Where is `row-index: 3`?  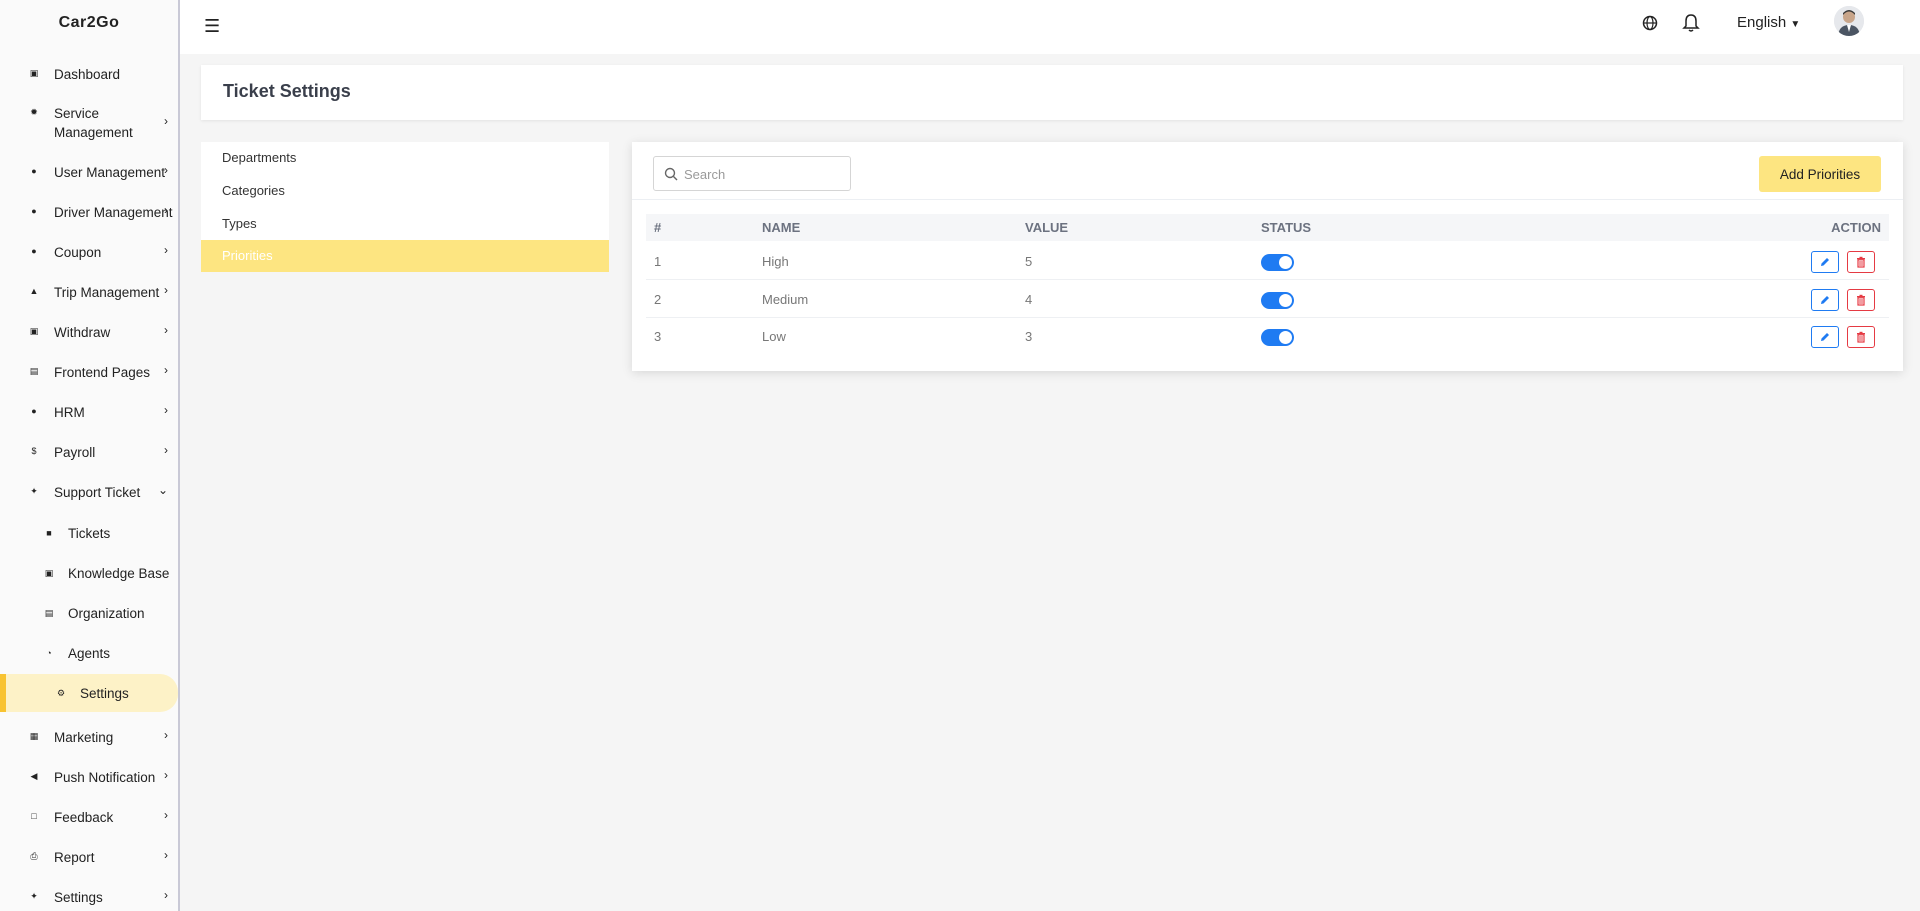
row-index: 3 is located at coordinates (658, 336).